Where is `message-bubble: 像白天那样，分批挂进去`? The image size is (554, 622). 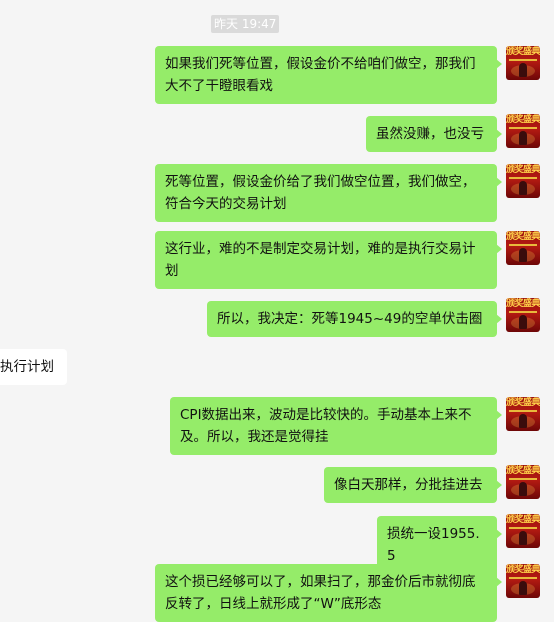 message-bubble: 像白天那样，分批挂进去 is located at coordinates (413, 485).